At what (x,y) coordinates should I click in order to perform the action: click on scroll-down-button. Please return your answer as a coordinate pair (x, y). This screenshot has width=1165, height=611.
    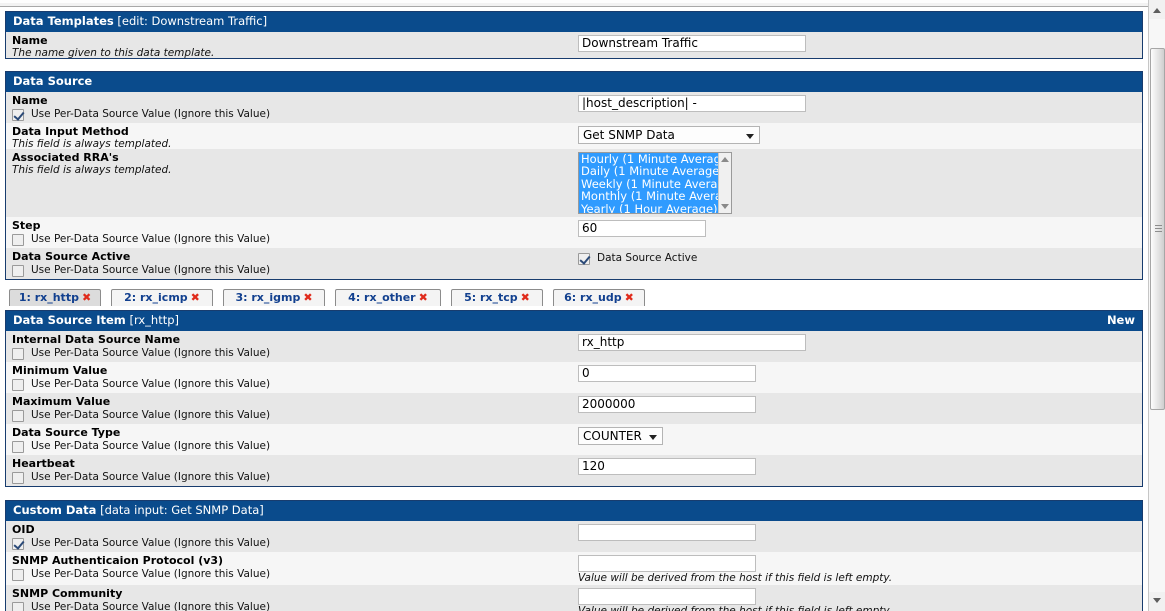
    Looking at the image, I should click on (1157, 600).